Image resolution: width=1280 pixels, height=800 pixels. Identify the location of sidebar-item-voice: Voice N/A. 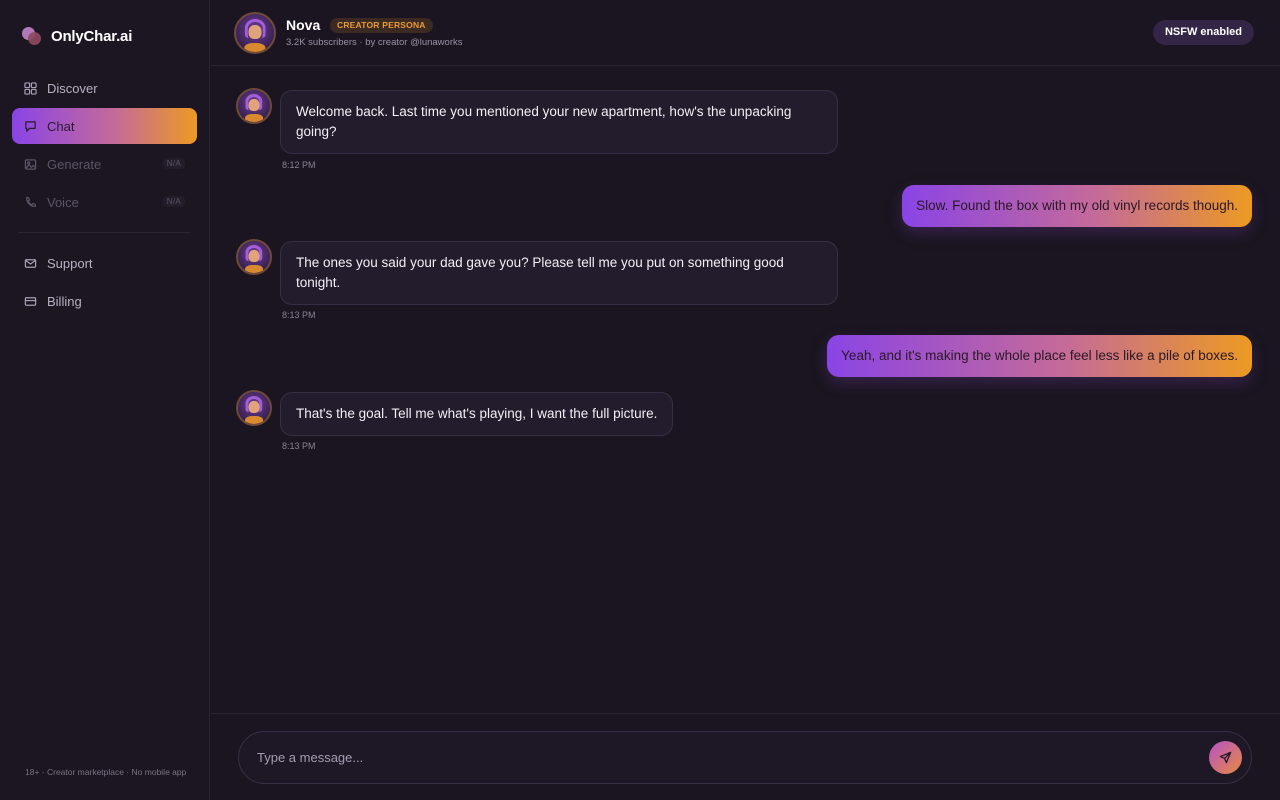
(104, 202).